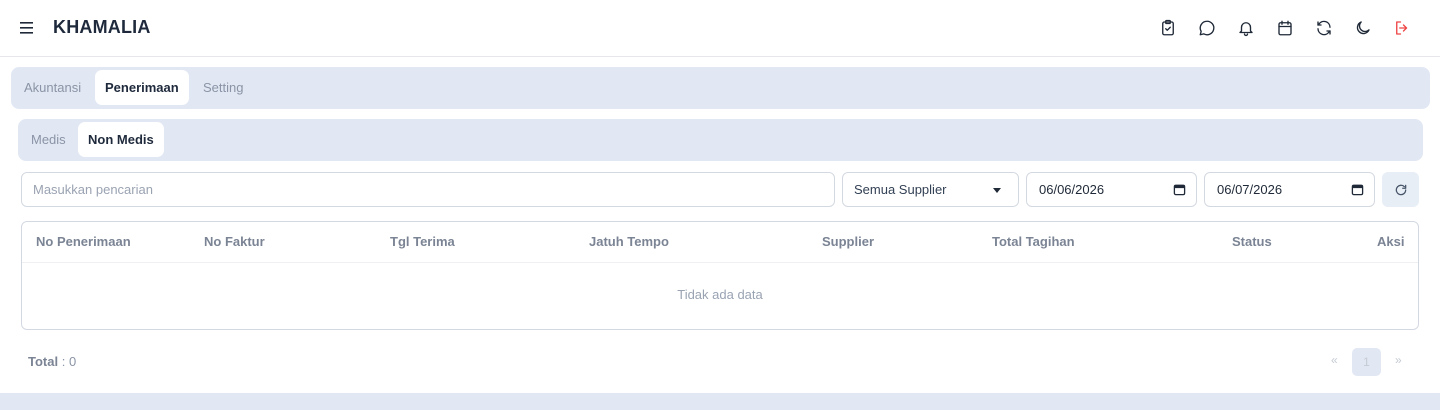 This screenshot has width=1440, height=410. I want to click on sub-tabs: Medis Non Medis, so click(720, 140).